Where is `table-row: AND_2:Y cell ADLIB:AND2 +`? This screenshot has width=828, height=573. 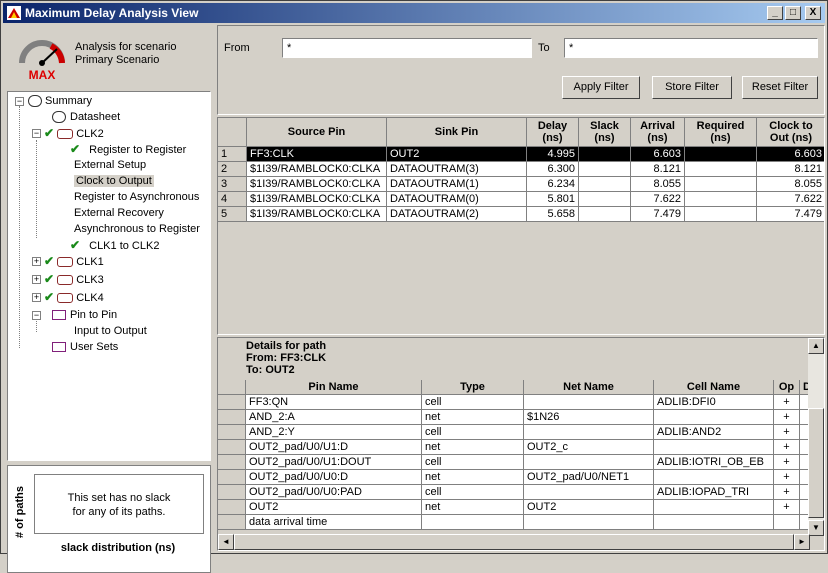 table-row: AND_2:Y cell ADLIB:AND2 + is located at coordinates (514, 432).